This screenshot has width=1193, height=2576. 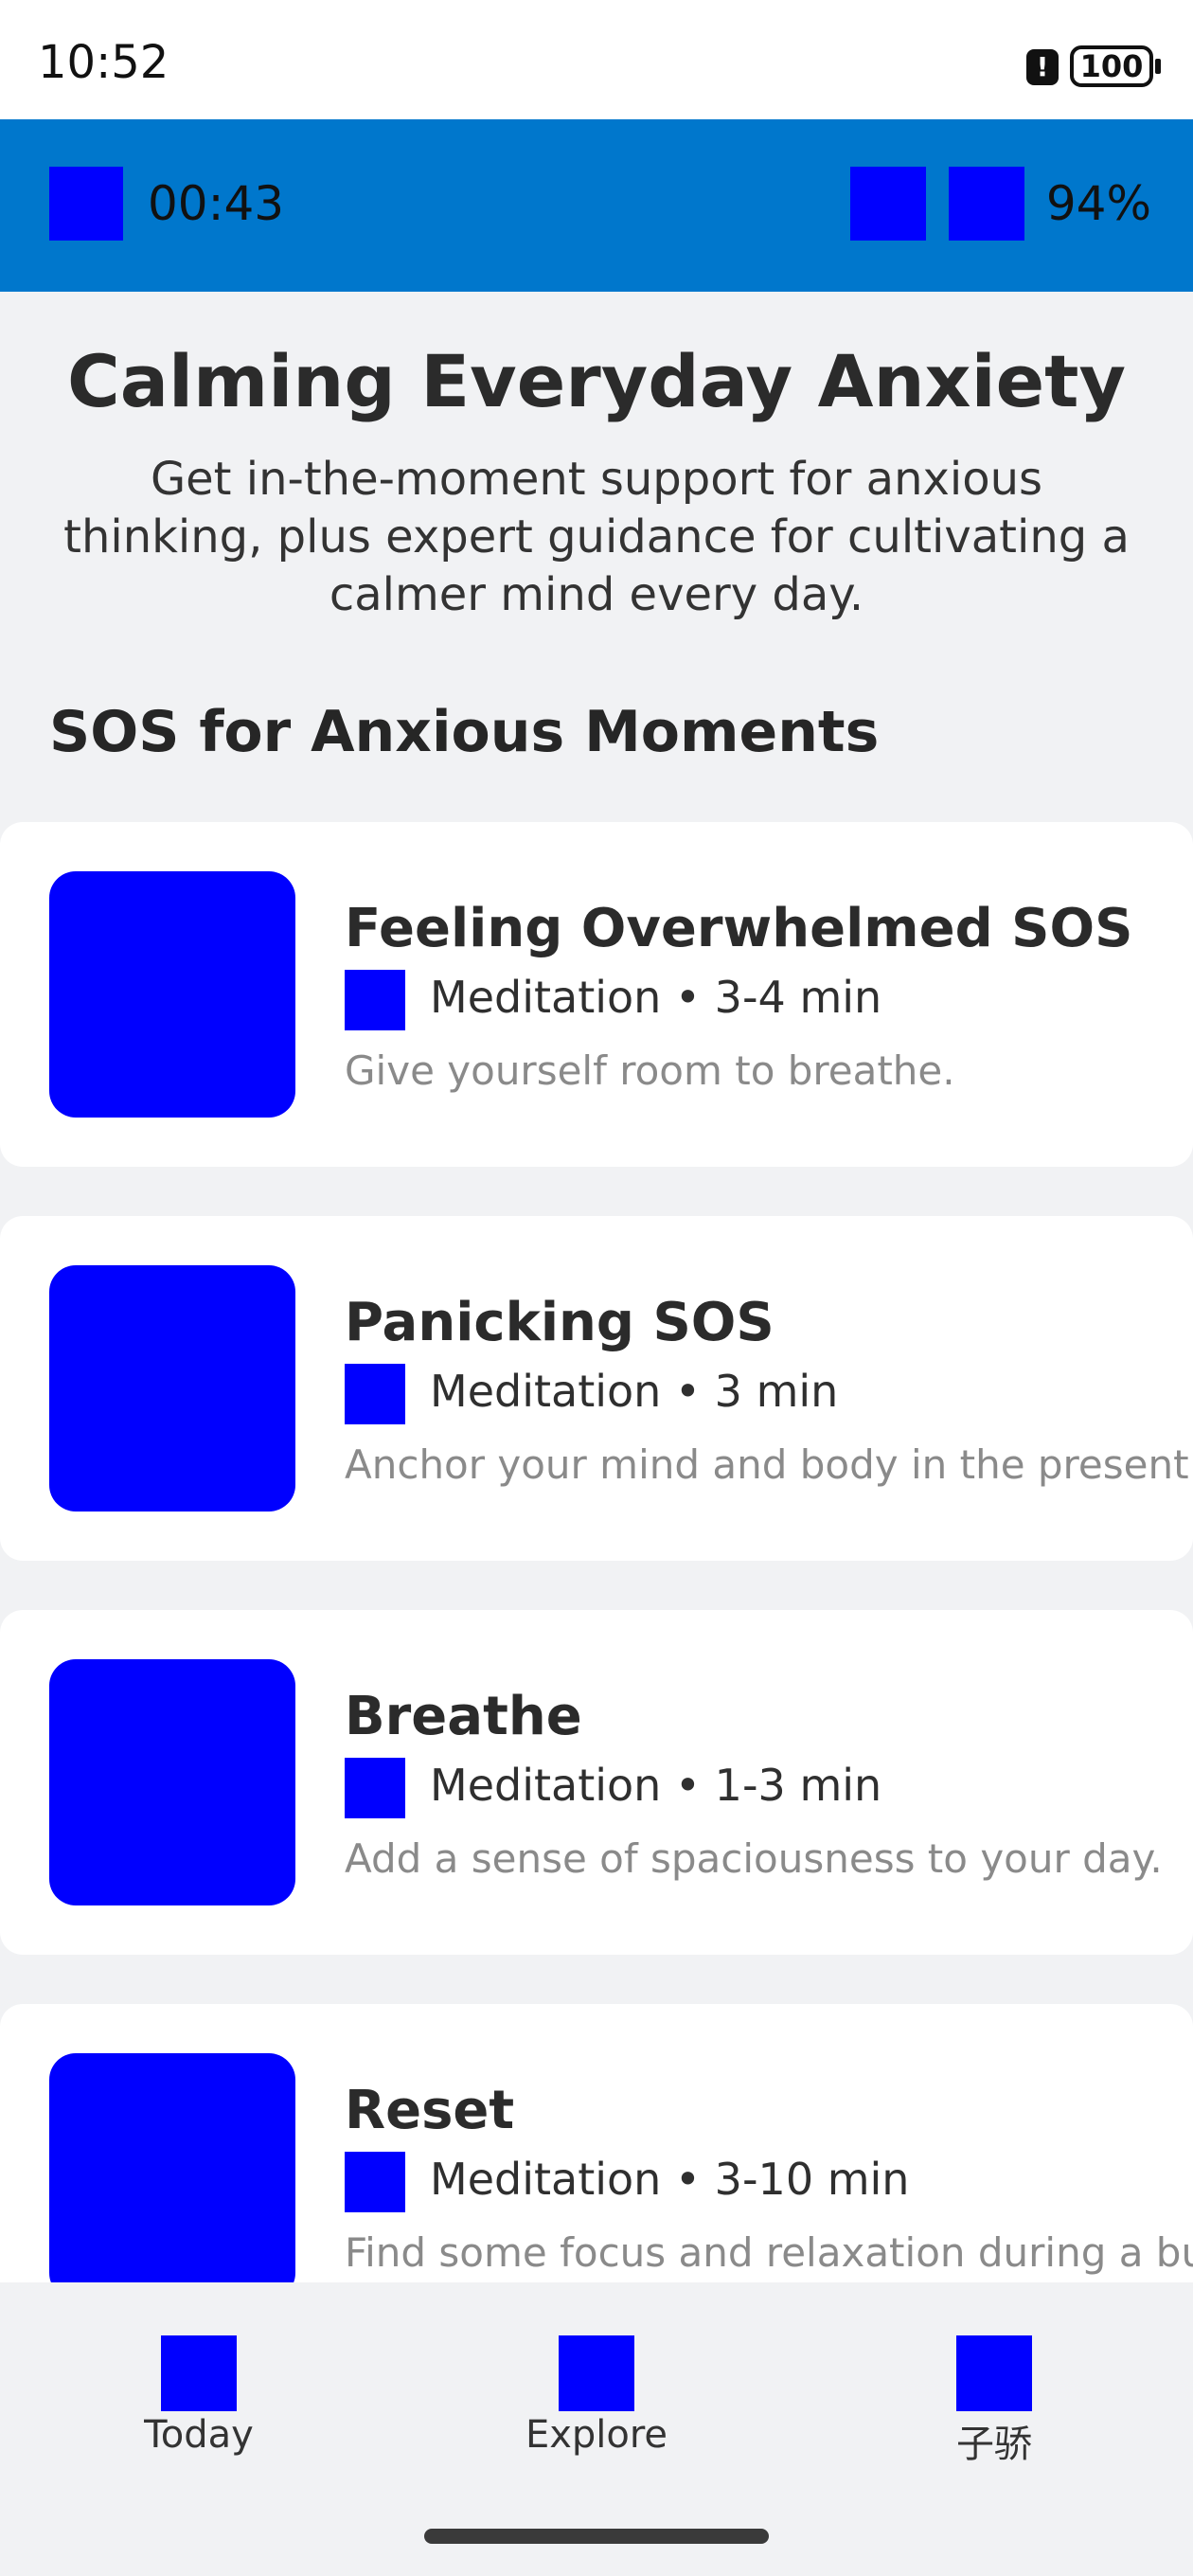 I want to click on card-title: Breathe, so click(x=463, y=1716).